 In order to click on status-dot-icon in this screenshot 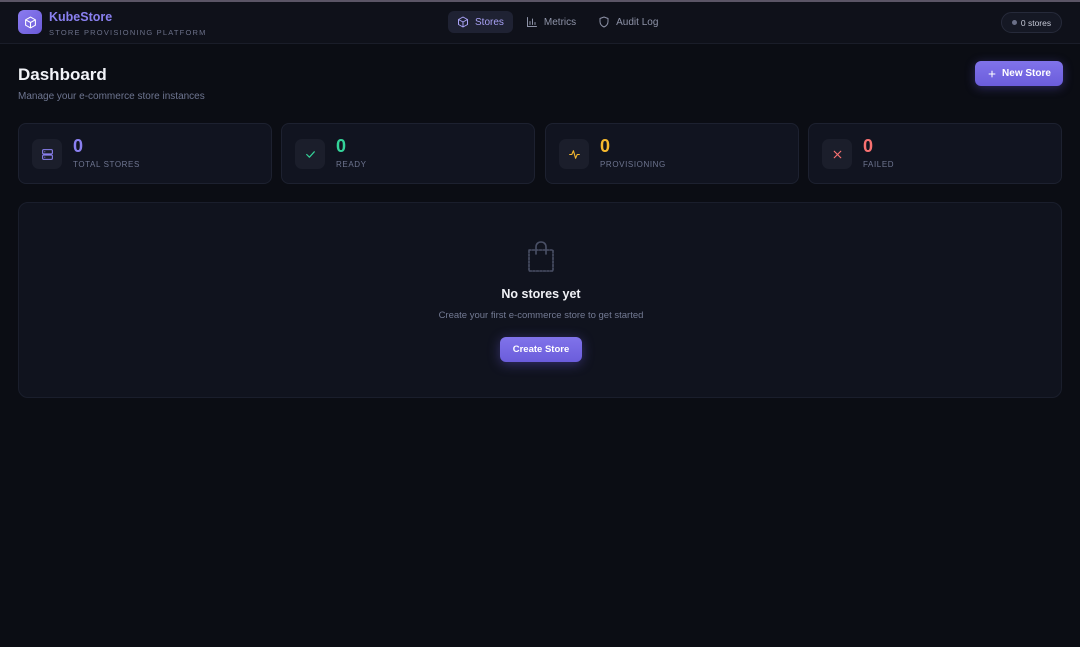, I will do `click(1014, 22)`.